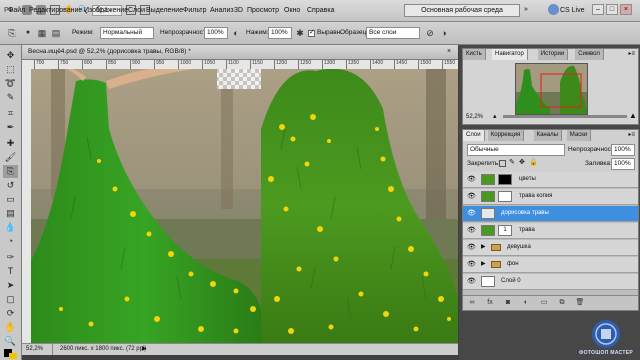 This screenshot has height=360, width=640. Describe the element at coordinates (10, 299) in the screenshot. I see `shape-tool-icon: ▢` at that location.